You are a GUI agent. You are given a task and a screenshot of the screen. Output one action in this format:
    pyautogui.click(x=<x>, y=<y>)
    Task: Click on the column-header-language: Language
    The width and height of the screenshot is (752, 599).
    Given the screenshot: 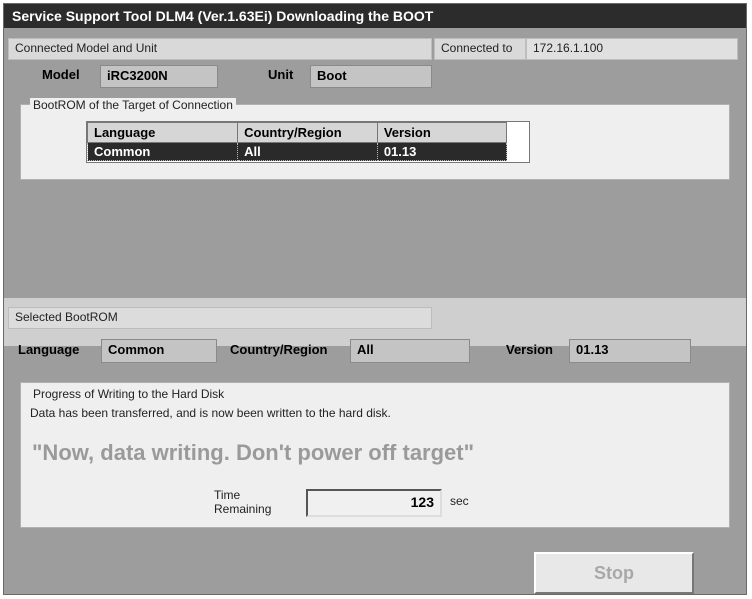 What is the action you would take?
    pyautogui.click(x=162, y=132)
    